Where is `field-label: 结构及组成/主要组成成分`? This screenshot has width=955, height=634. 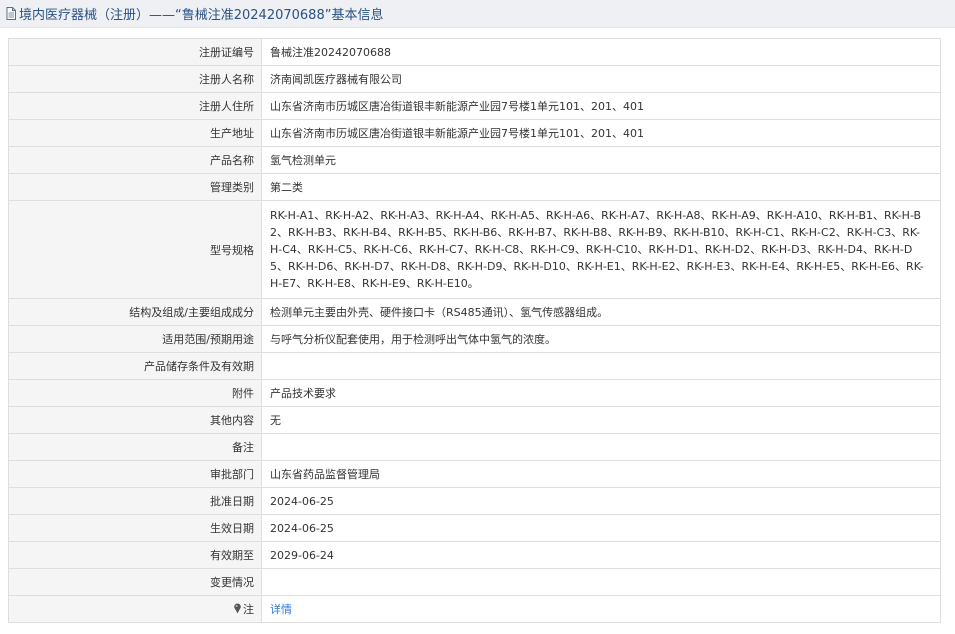 field-label: 结构及组成/主要组成成分 is located at coordinates (135, 312).